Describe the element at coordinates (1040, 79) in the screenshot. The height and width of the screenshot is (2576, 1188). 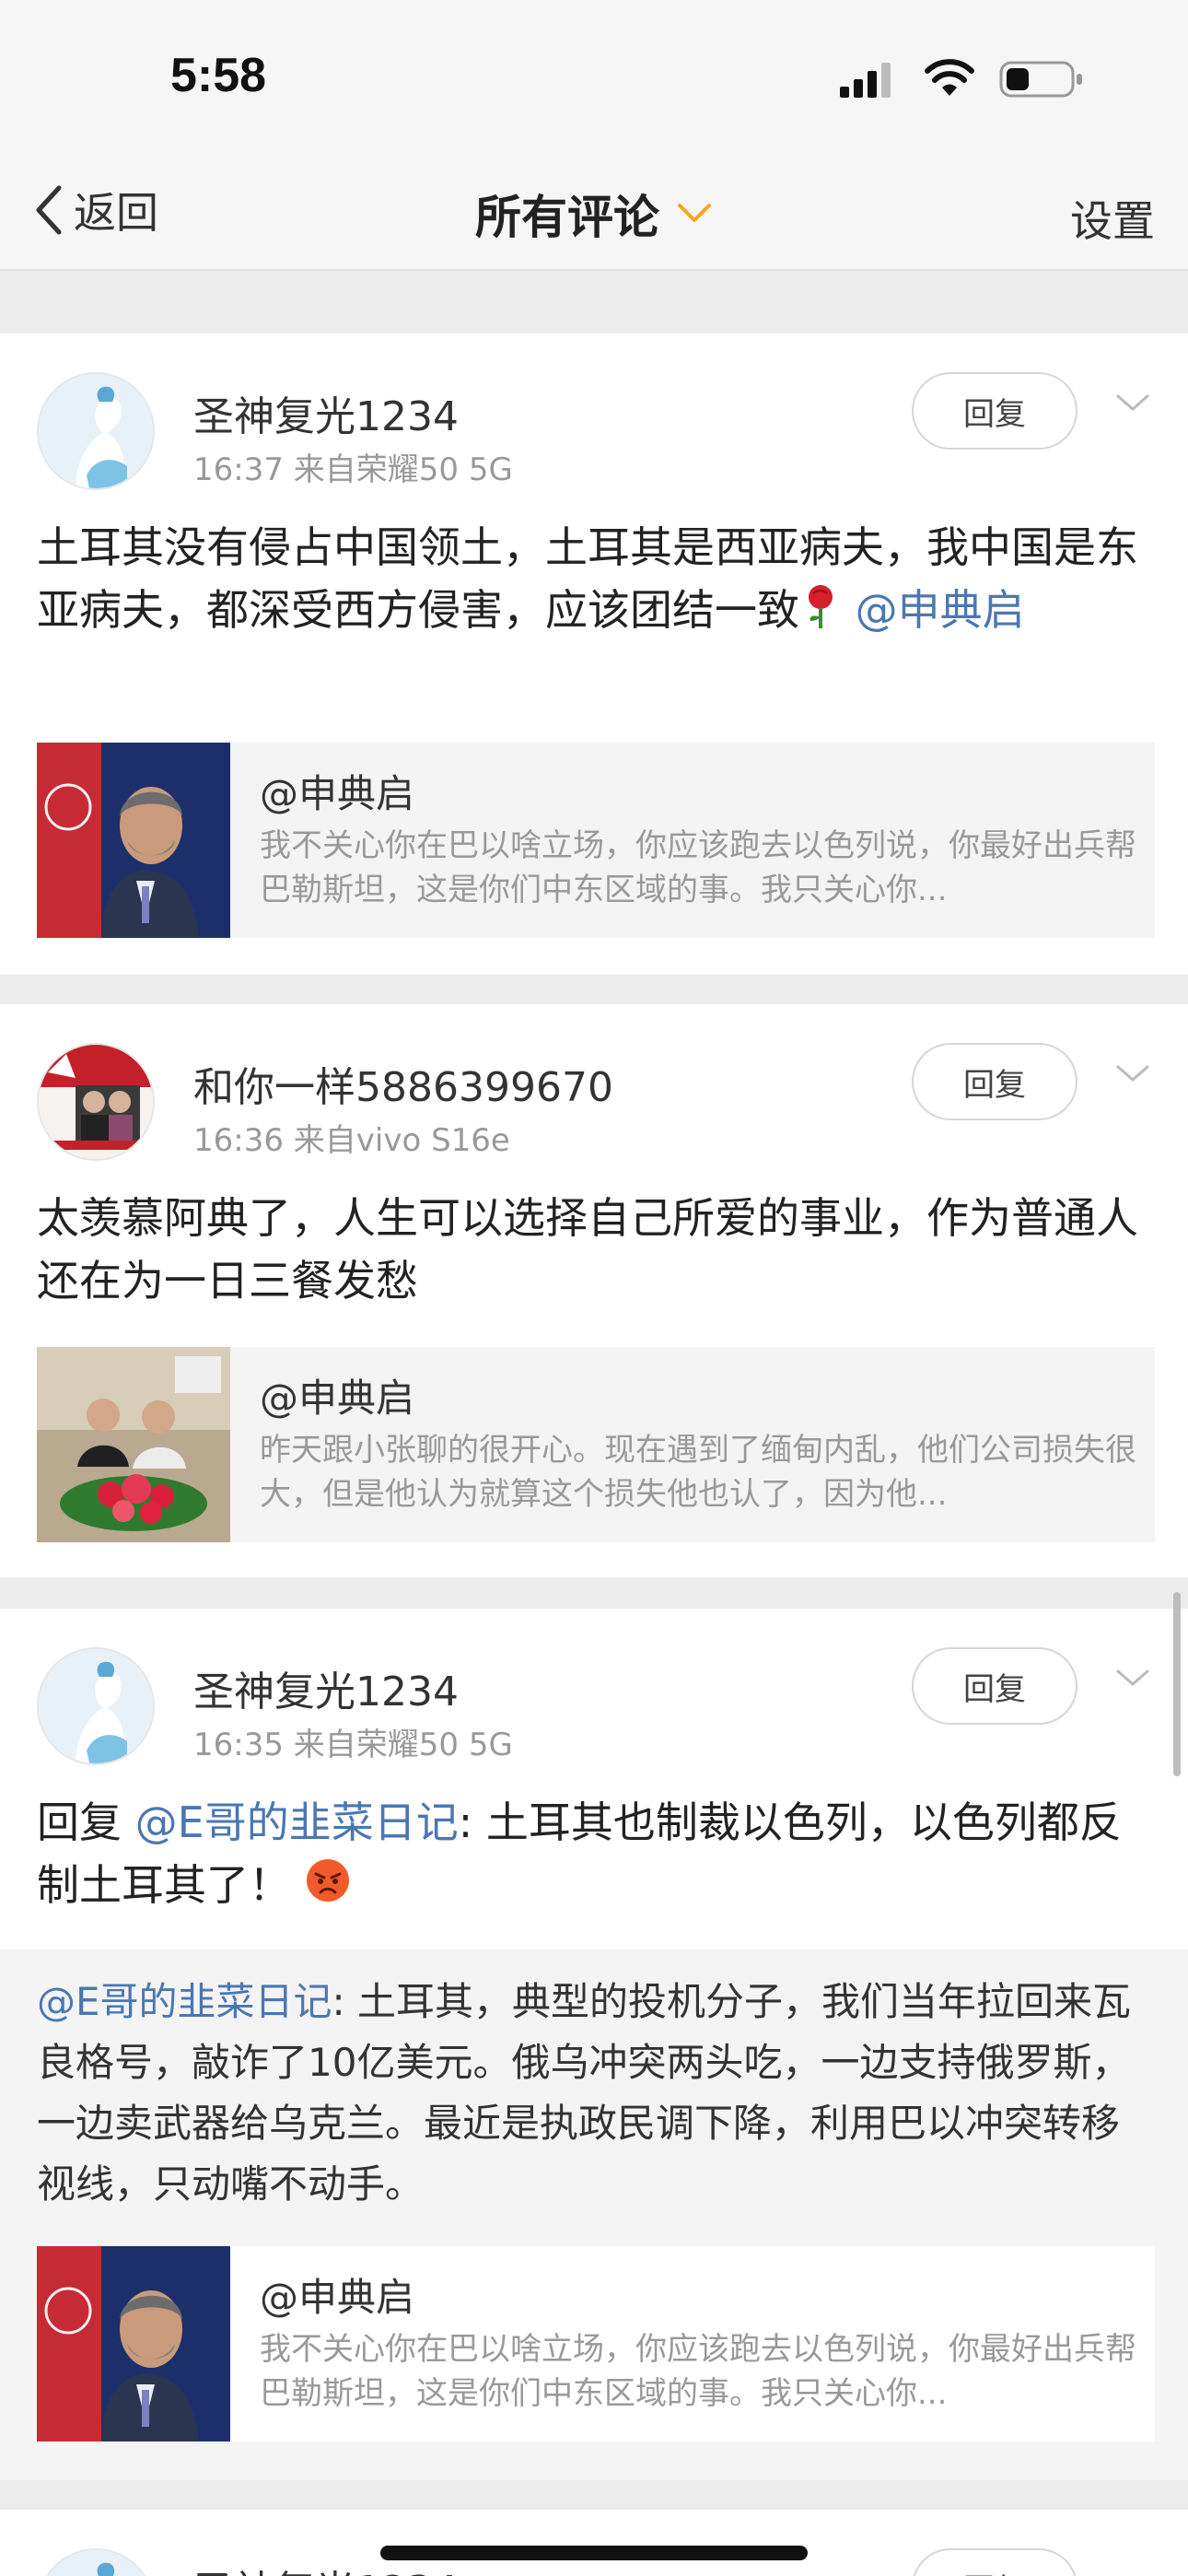
I see `battery-icon` at that location.